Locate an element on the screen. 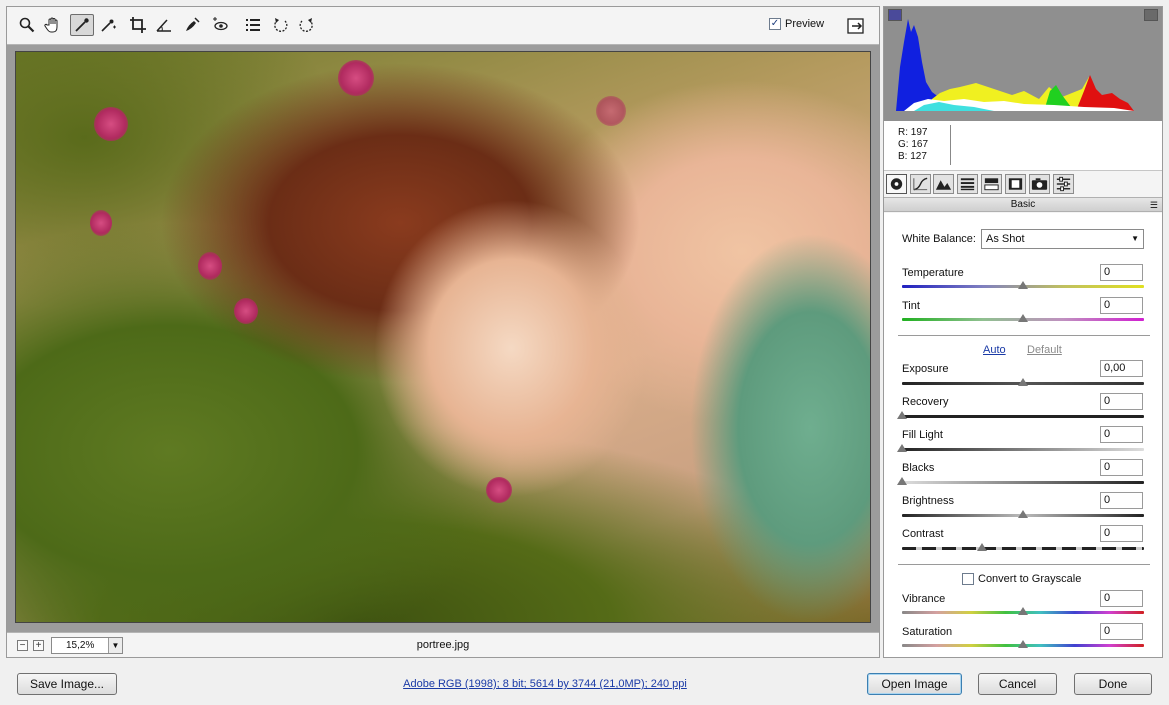 The image size is (1169, 705). white-balance-label: White Balance: is located at coordinates (939, 239).